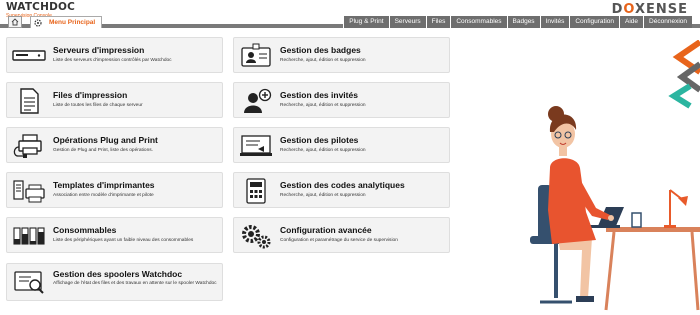 This screenshot has width=700, height=315. I want to click on gears-icon, so click(256, 237).